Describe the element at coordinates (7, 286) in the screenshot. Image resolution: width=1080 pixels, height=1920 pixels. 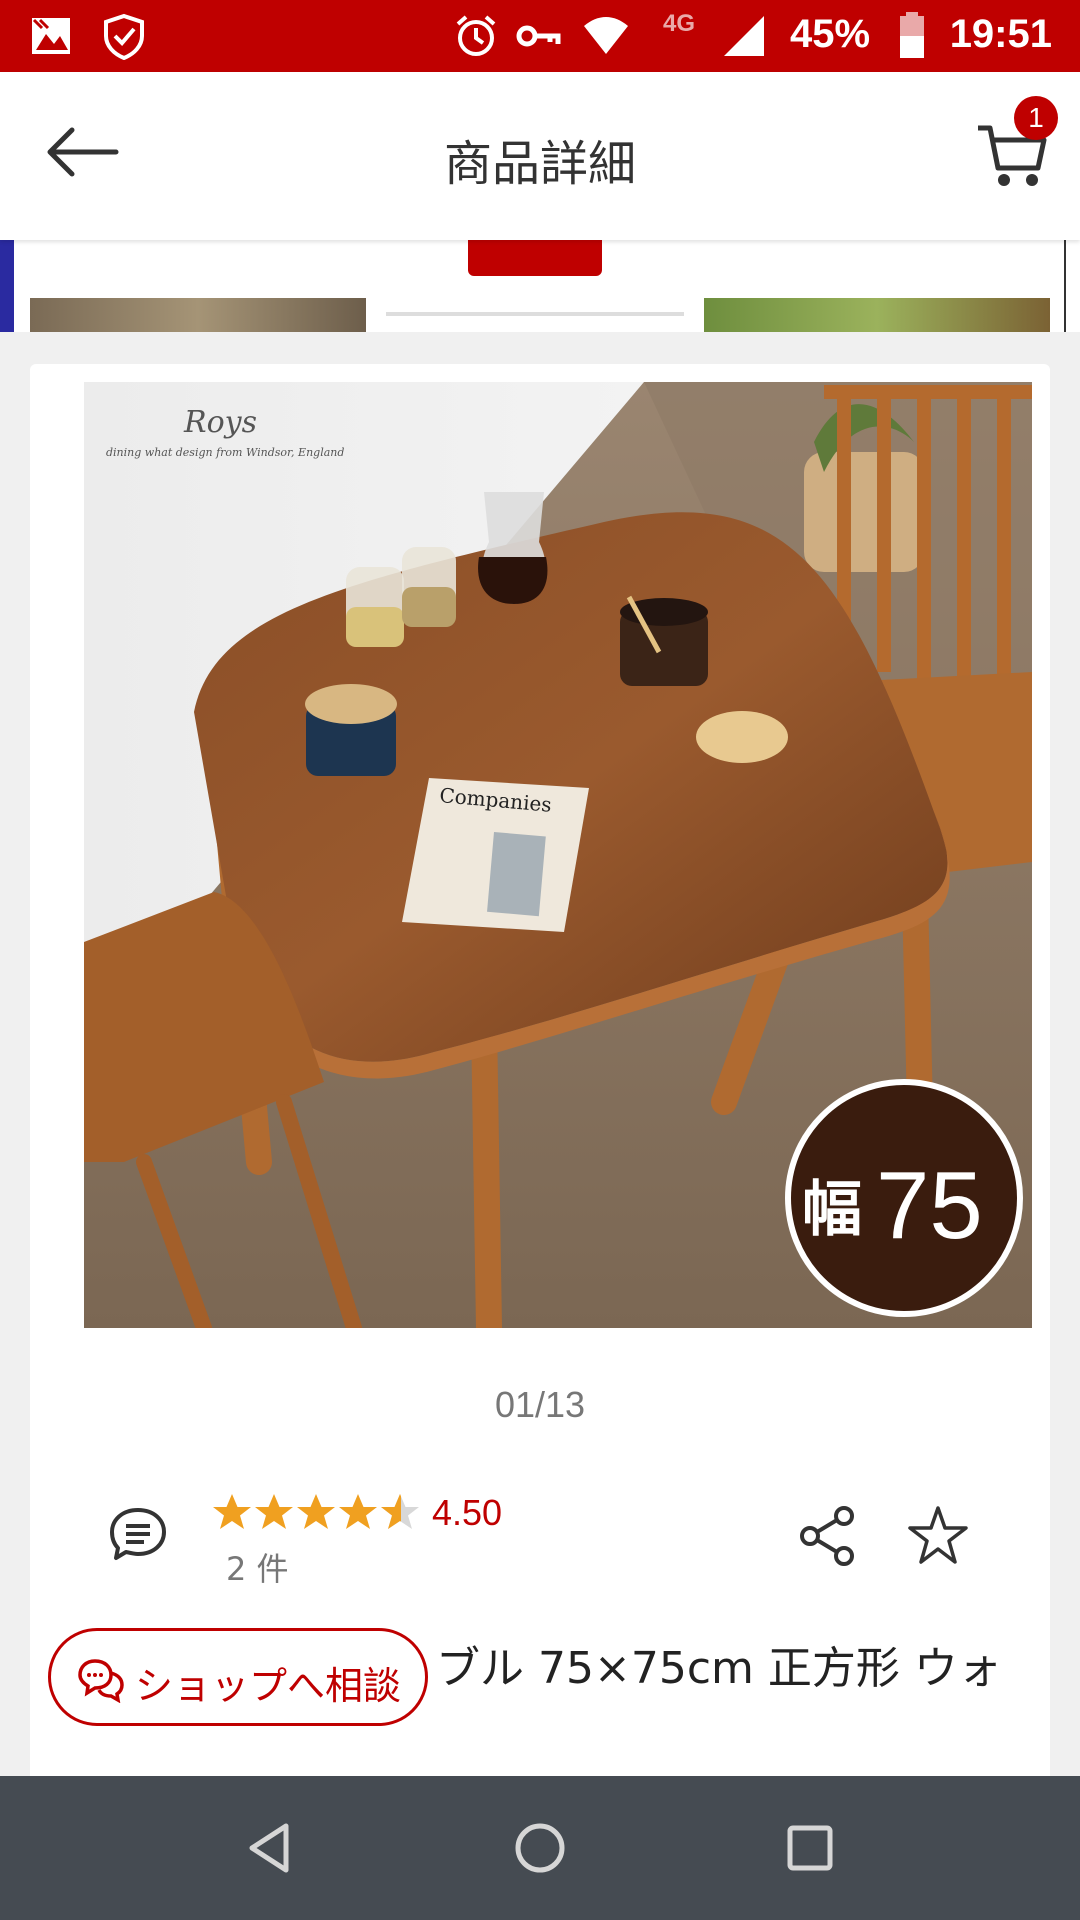
I see `banner-edge` at that location.